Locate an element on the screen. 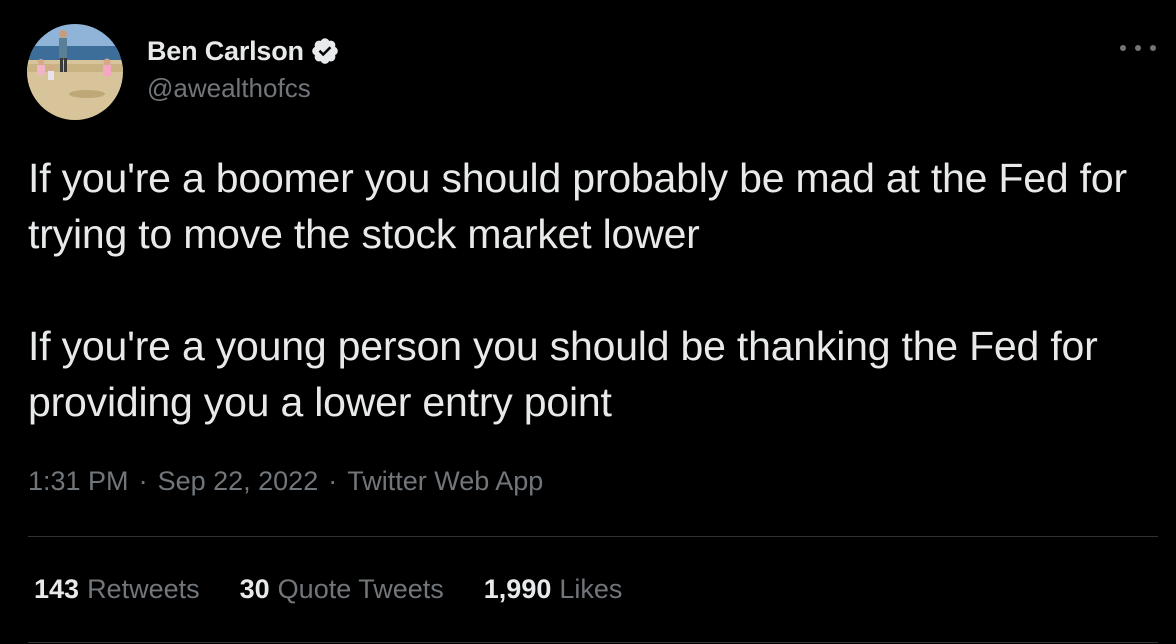  retweets-stat: 143 Retweets is located at coordinates (117, 589).